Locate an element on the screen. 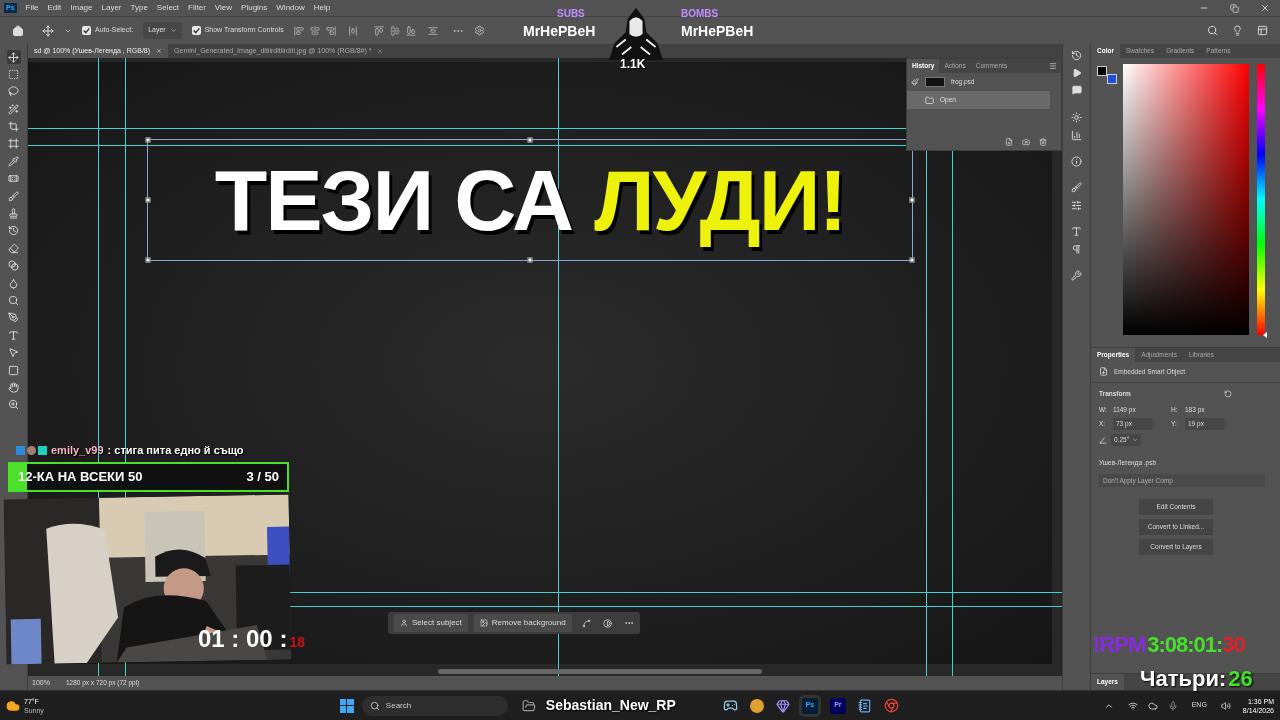 Image resolution: width=1280 pixels, height=720 pixels. menu-item: File is located at coordinates (32, 8).